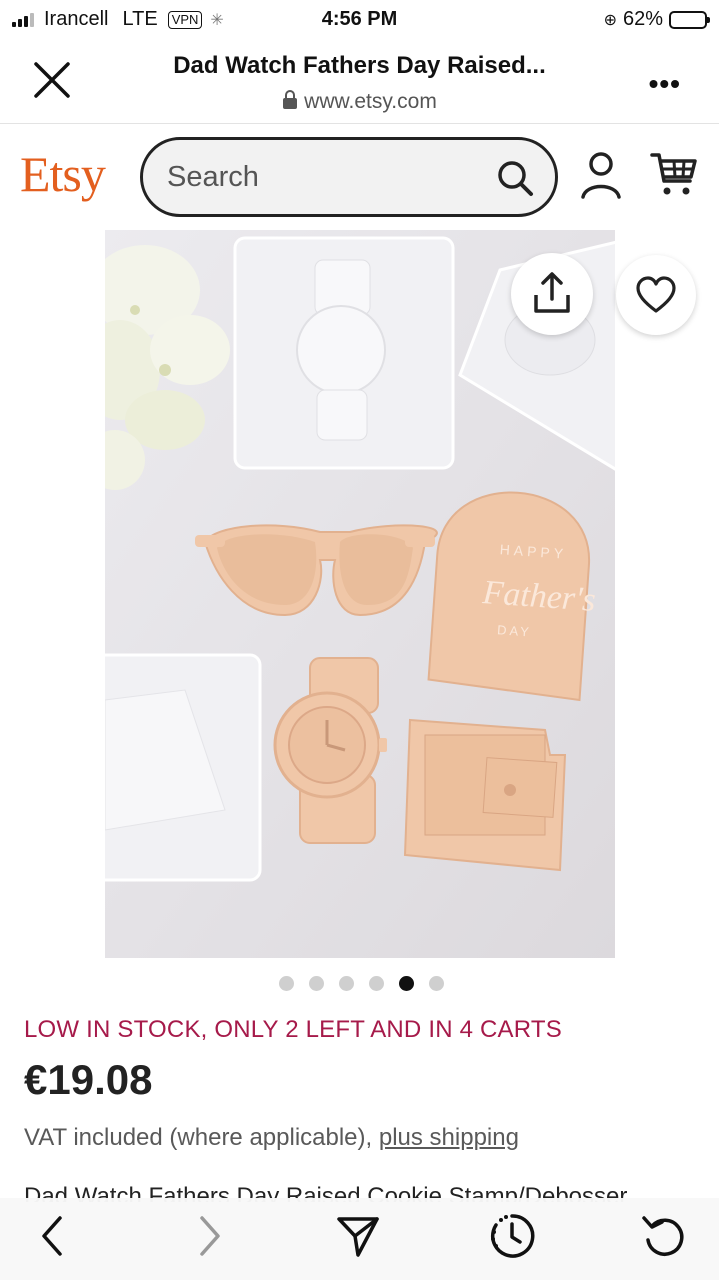 The width and height of the screenshot is (719, 1280). Describe the element at coordinates (674, 174) in the screenshot. I see `cart-icon` at that location.